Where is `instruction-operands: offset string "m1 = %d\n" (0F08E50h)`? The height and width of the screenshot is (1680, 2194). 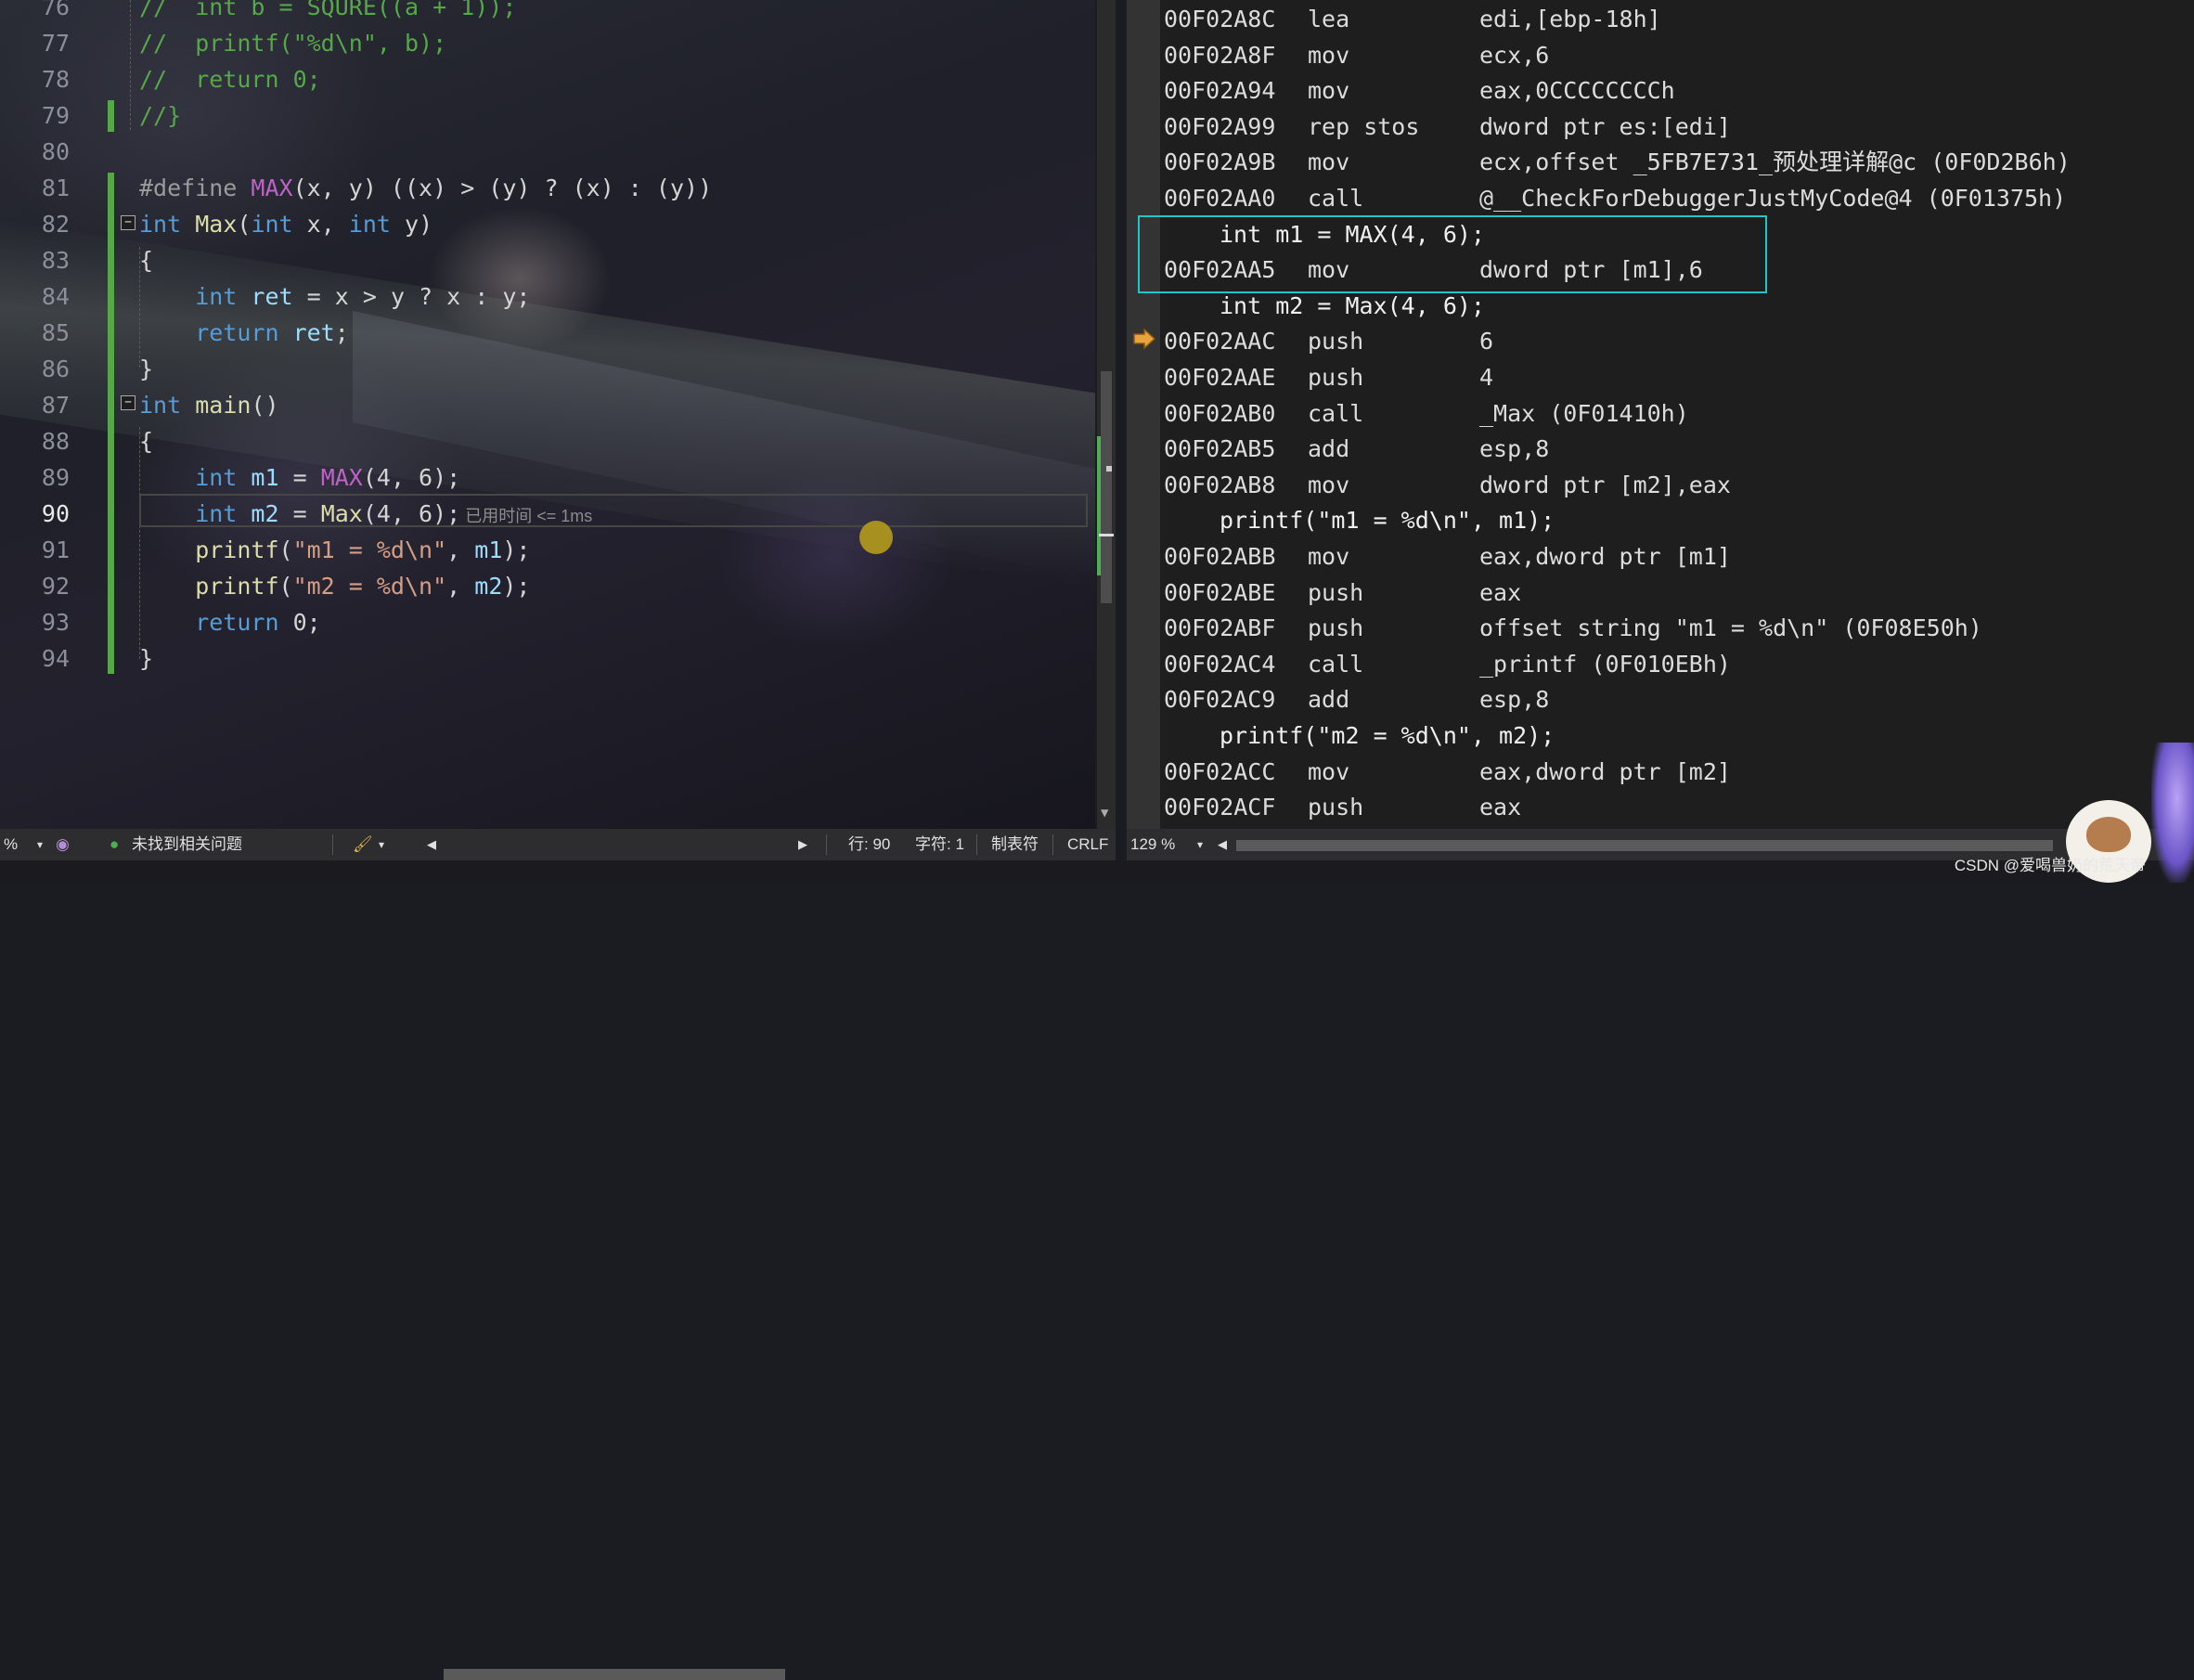 instruction-operands: offset string "m1 = %d\n" (0F08E50h) is located at coordinates (1731, 628).